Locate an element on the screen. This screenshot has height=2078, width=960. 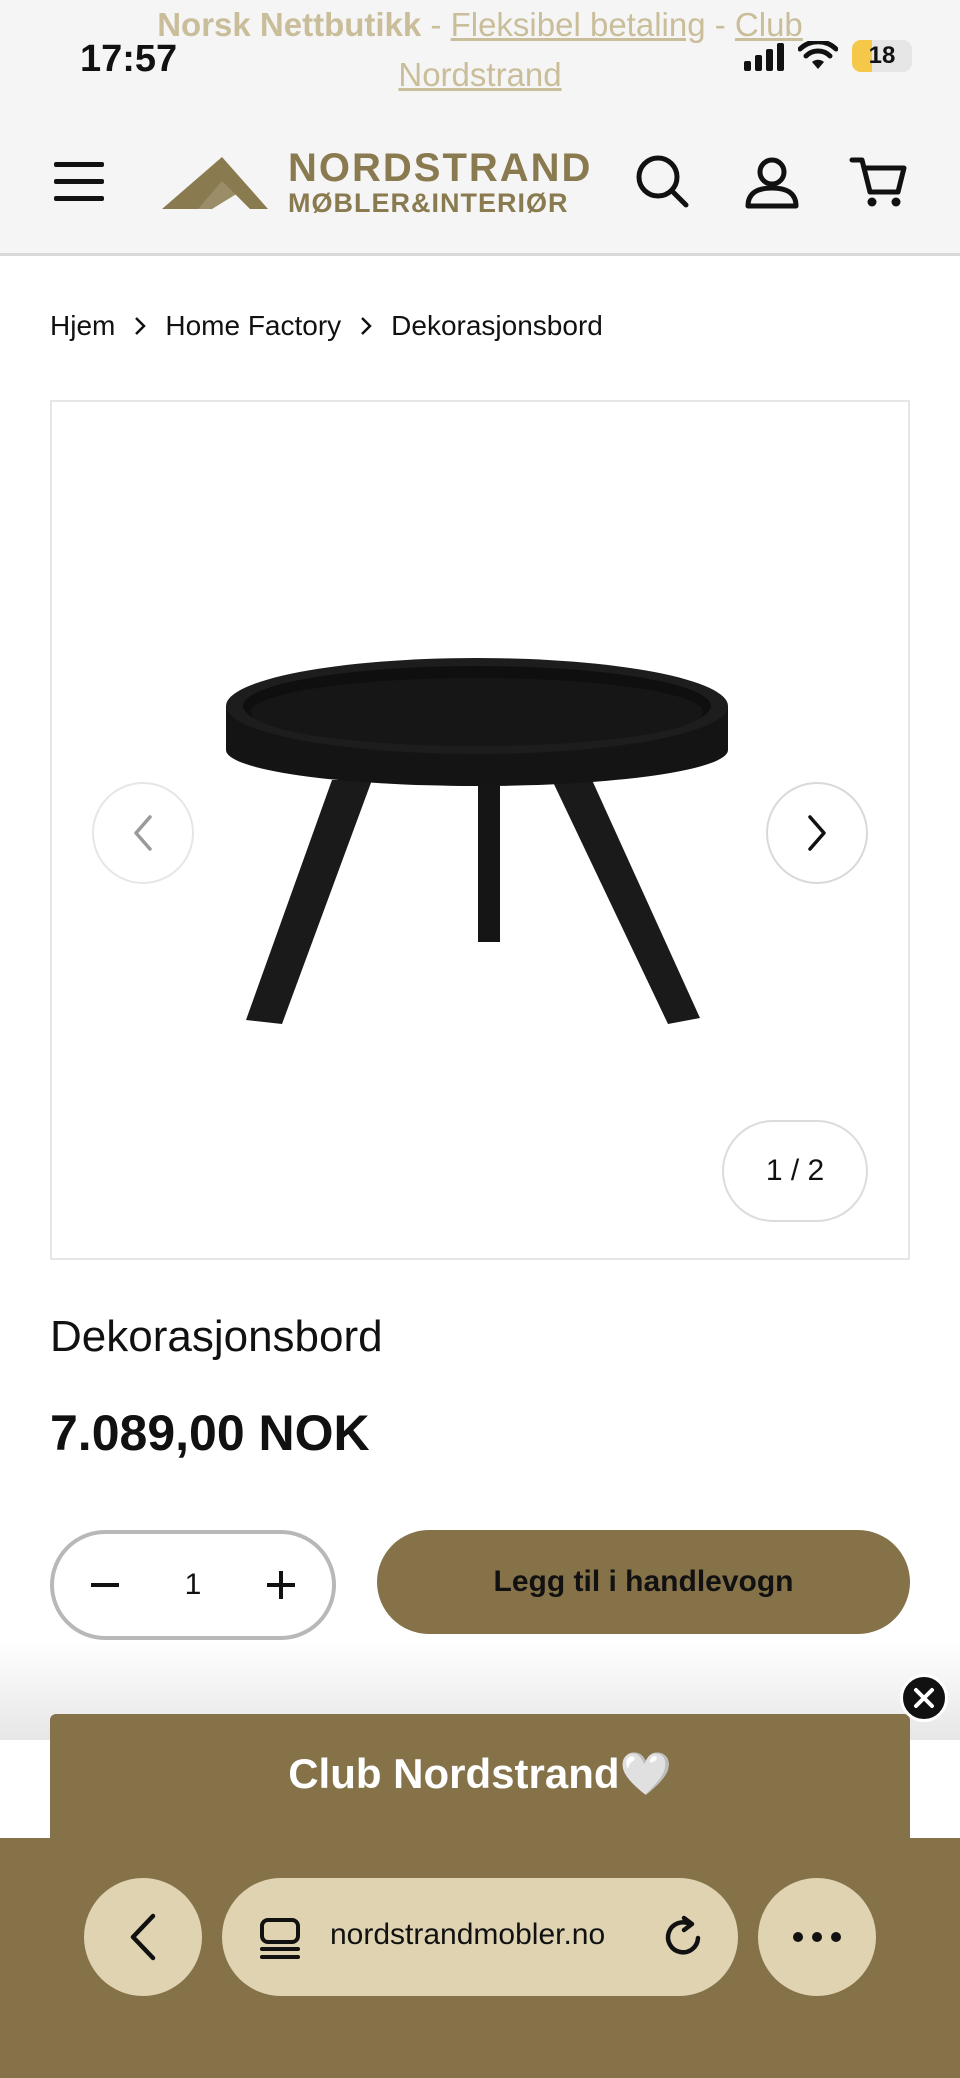
status-time: 17:57 is located at coordinates (129, 59).